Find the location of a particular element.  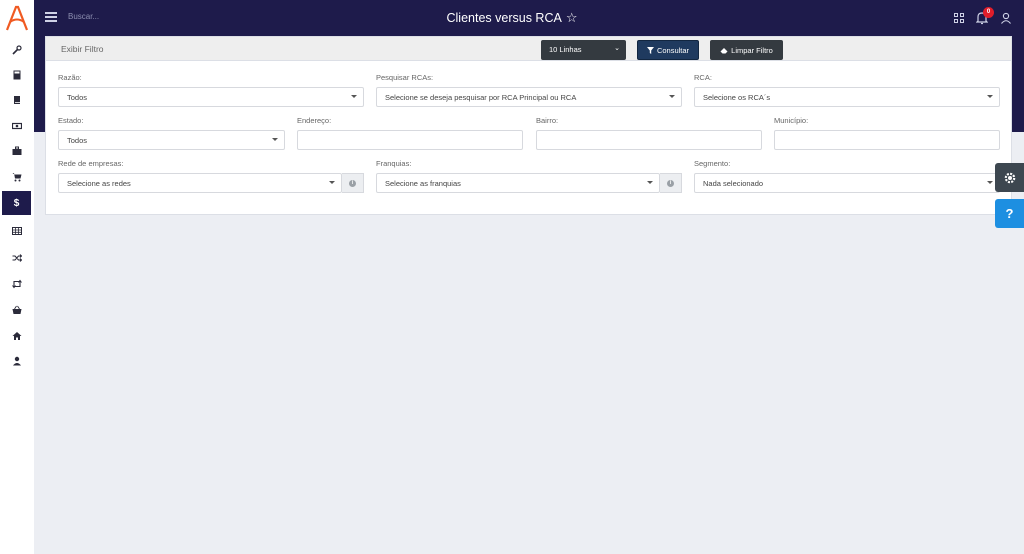

sidebar-item-briefcase is located at coordinates (16, 151).